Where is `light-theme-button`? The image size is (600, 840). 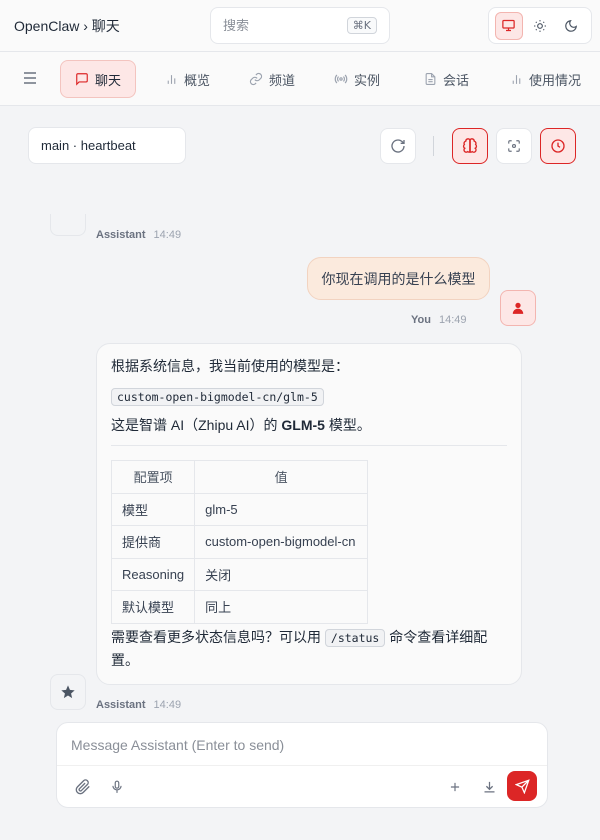 light-theme-button is located at coordinates (540, 26).